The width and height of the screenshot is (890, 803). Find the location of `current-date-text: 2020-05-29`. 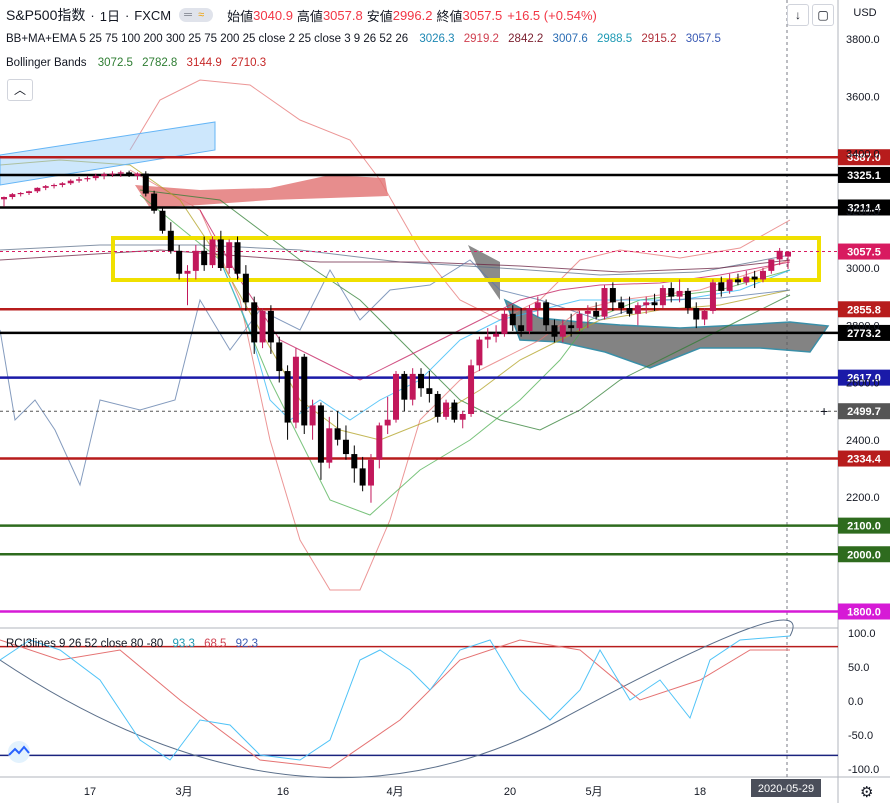

current-date-text: 2020-05-29 is located at coordinates (786, 789).